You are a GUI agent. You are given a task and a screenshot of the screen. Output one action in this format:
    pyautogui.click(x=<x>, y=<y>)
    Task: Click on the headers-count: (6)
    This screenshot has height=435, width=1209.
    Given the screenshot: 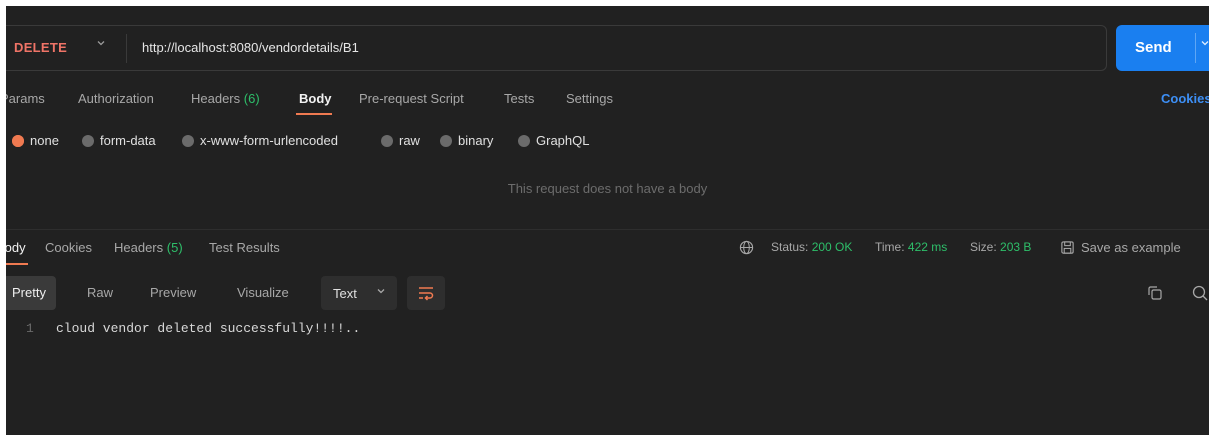 What is the action you would take?
    pyautogui.click(x=251, y=98)
    